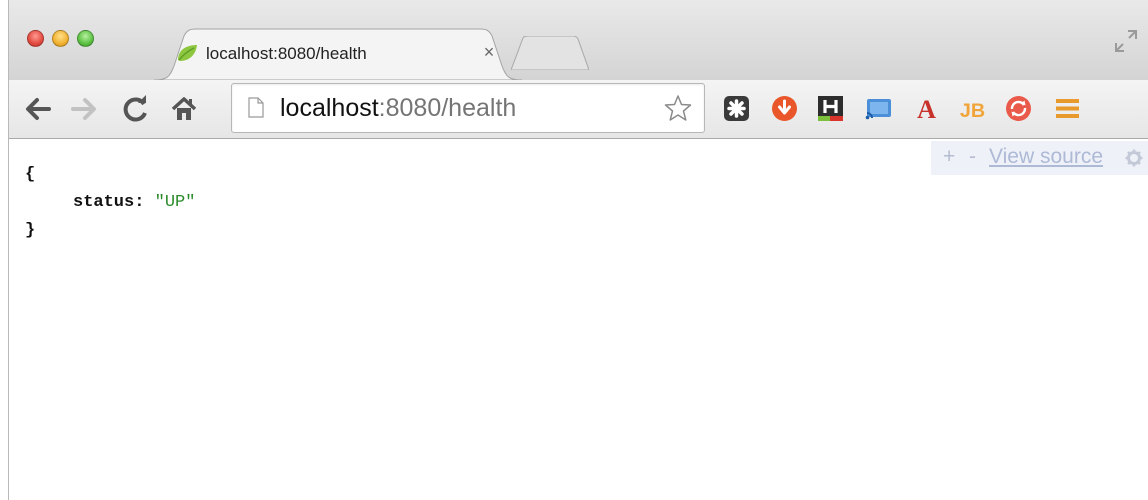  What do you see at coordinates (489, 52) in the screenshot?
I see `tab-close-button: ×` at bounding box center [489, 52].